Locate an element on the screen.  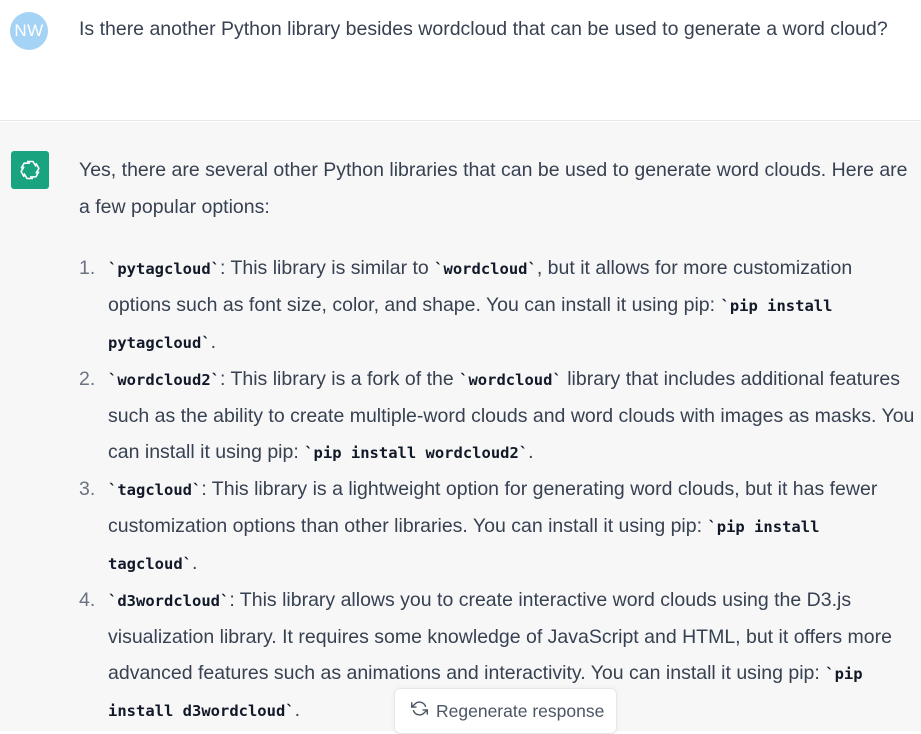
regenerate-response-button: Regenerate response is located at coordinates (505, 711).